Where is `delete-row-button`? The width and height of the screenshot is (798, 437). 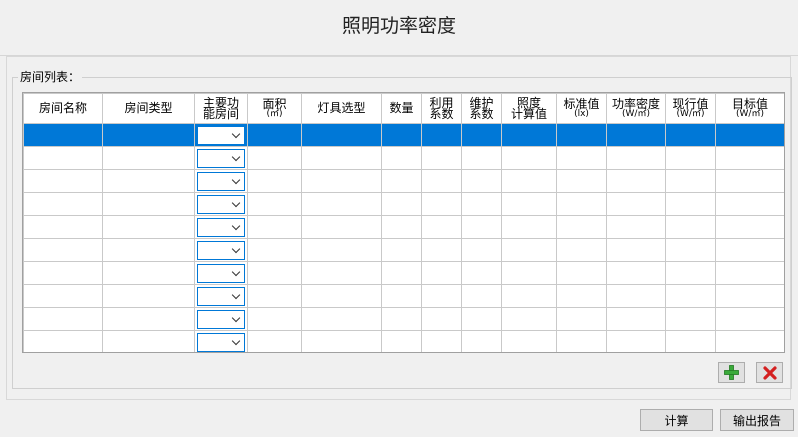 delete-row-button is located at coordinates (769, 372).